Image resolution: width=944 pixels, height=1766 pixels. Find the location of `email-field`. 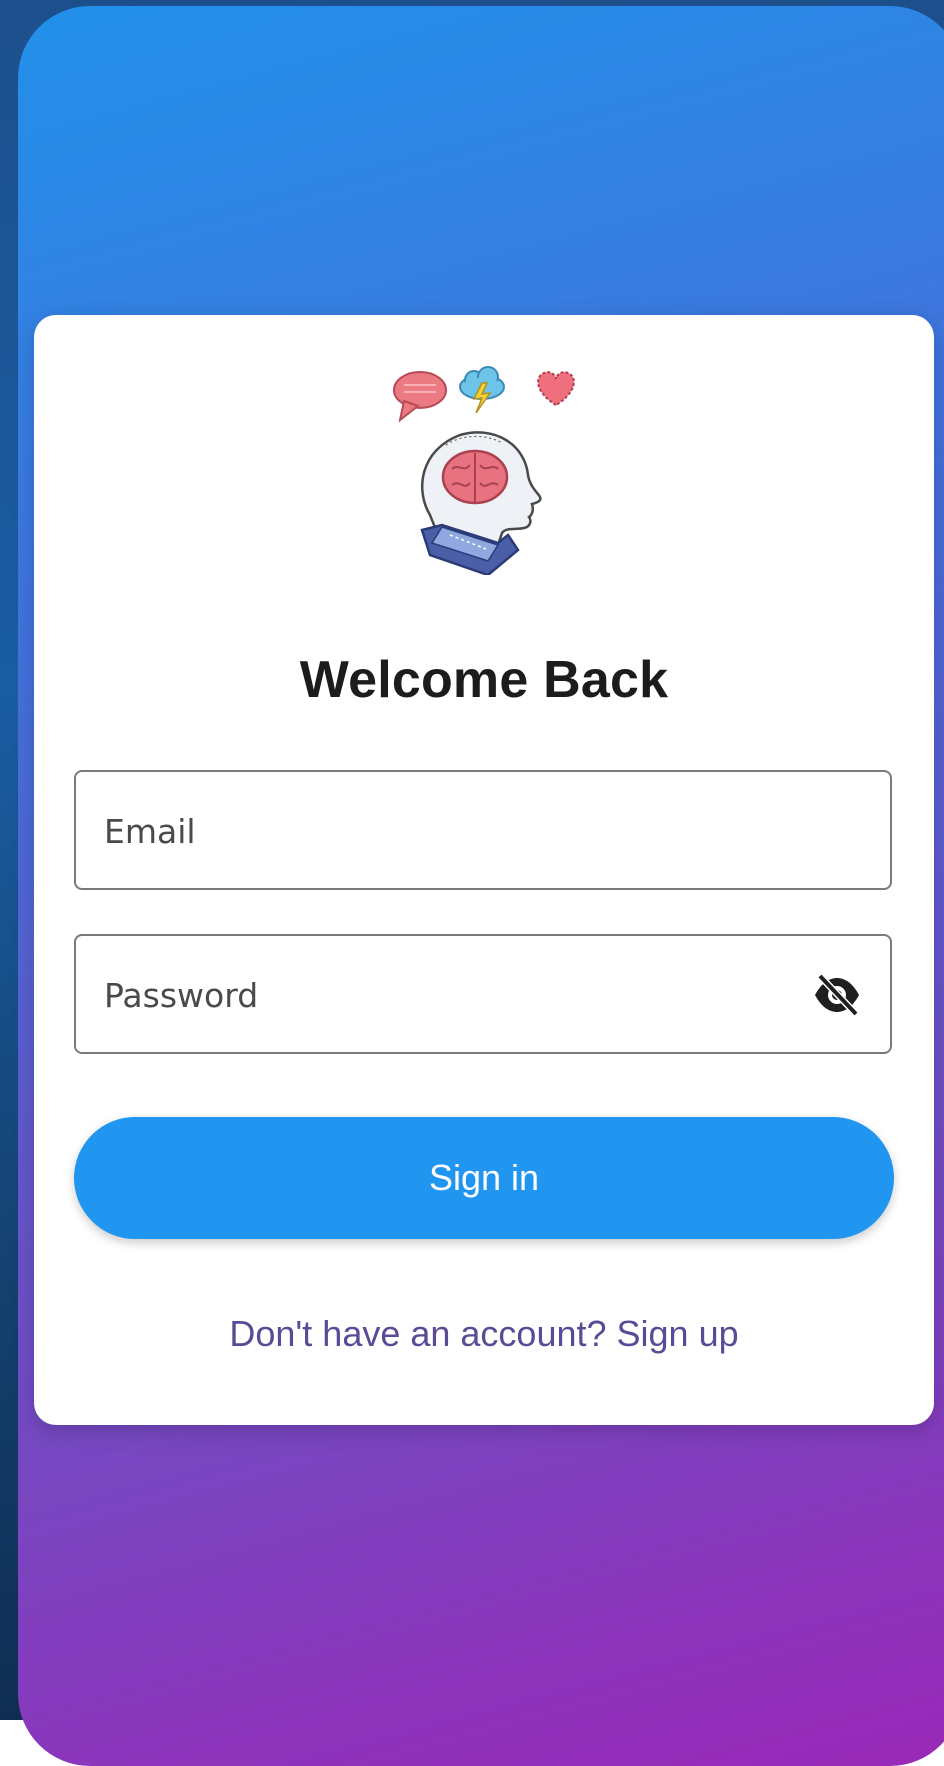

email-field is located at coordinates (483, 830).